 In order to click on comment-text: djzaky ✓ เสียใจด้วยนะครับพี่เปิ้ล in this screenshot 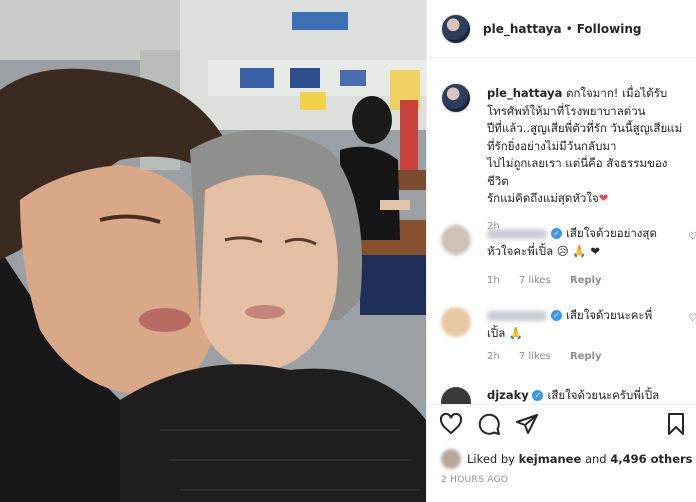, I will do `click(579, 395)`.